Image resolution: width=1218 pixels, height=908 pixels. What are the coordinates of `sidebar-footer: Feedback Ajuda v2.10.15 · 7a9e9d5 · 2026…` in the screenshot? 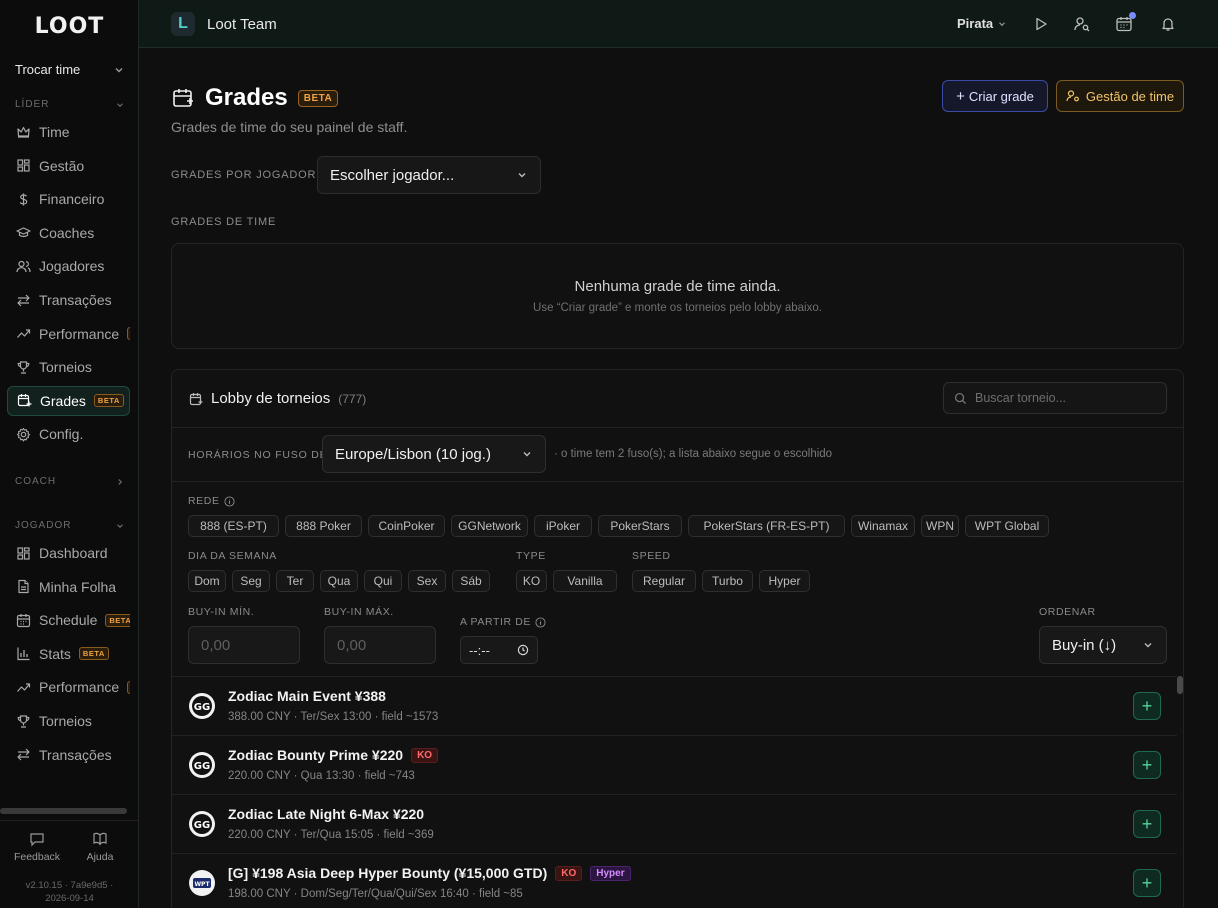 It's located at (69, 864).